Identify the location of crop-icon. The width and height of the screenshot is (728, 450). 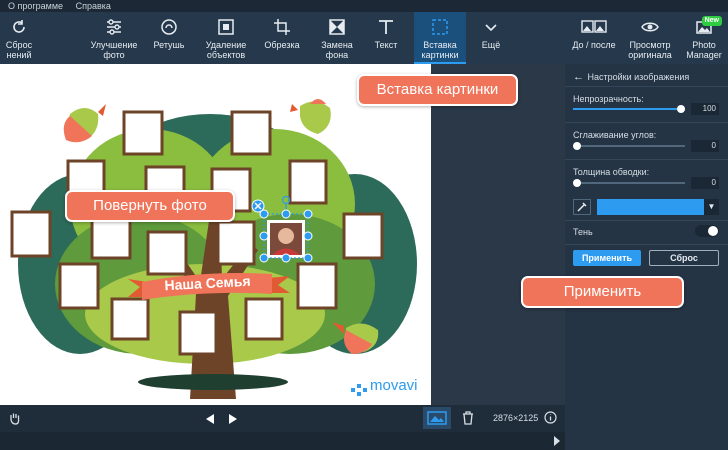
(282, 27).